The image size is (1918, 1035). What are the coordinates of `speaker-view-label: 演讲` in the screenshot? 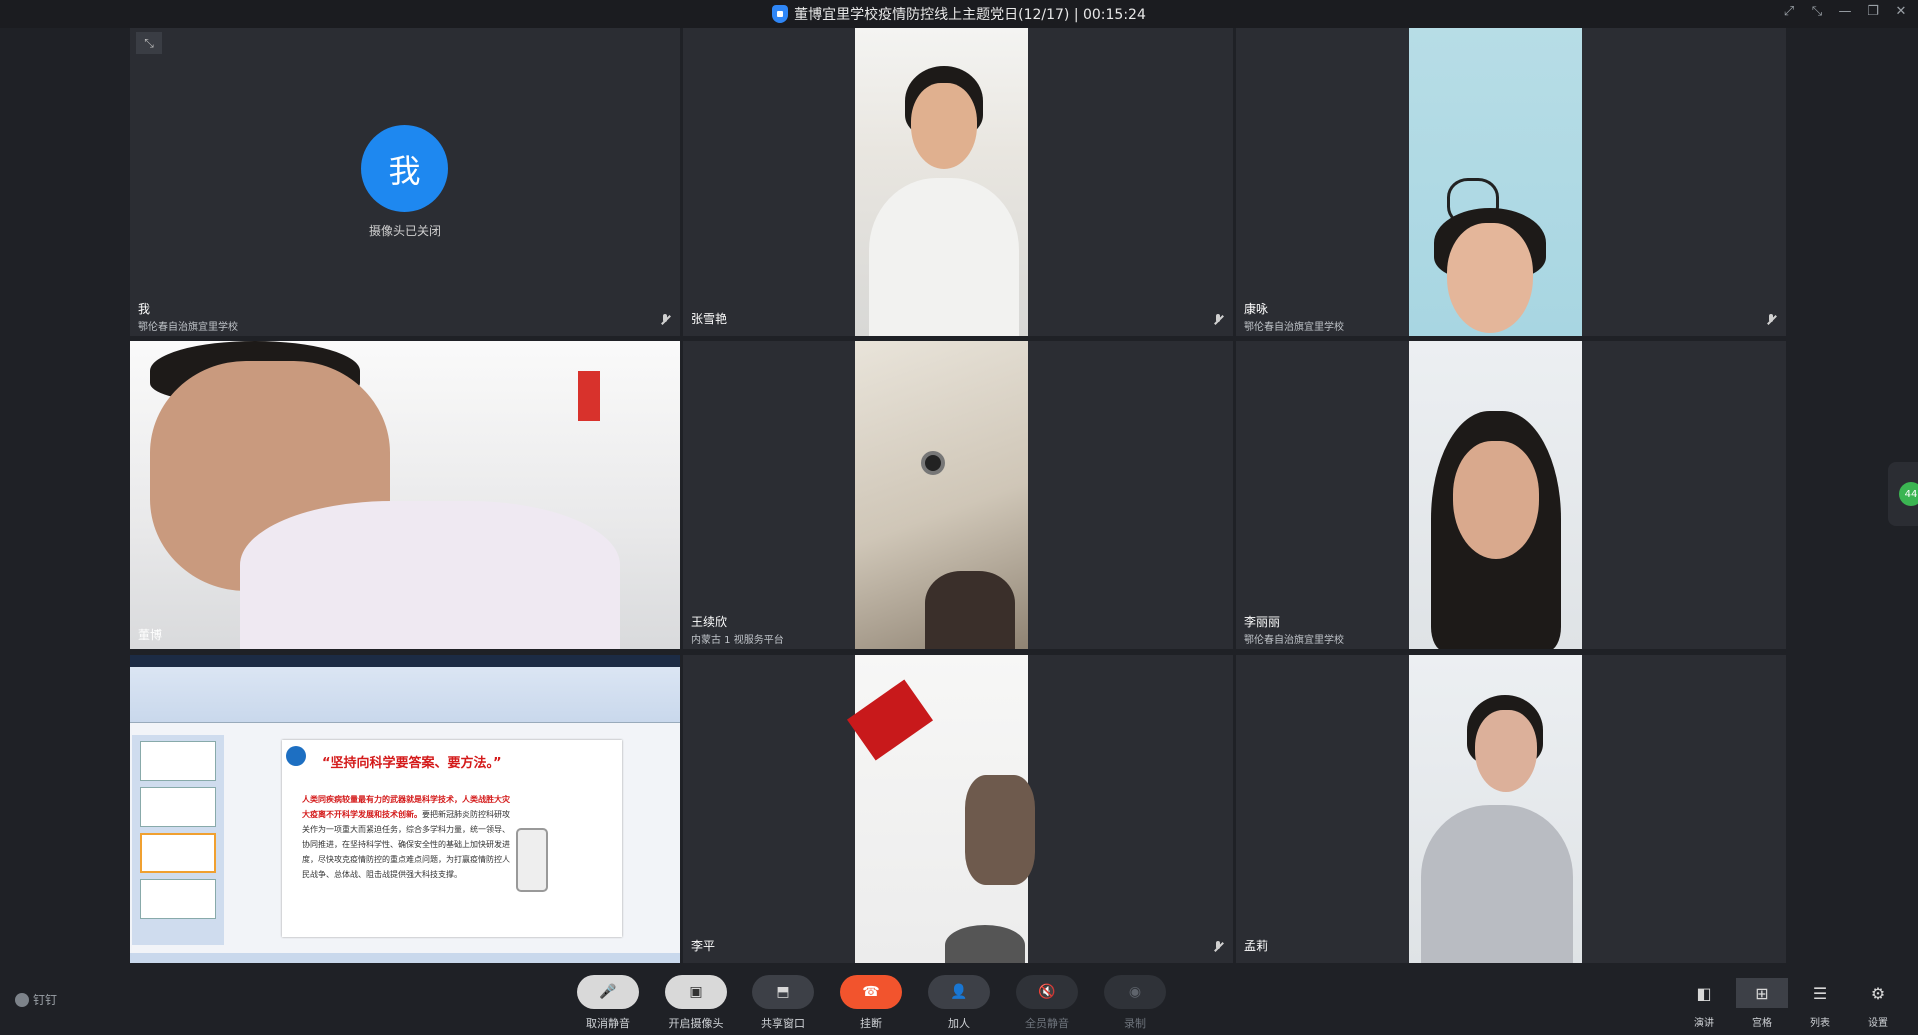 It's located at (1704, 1023).